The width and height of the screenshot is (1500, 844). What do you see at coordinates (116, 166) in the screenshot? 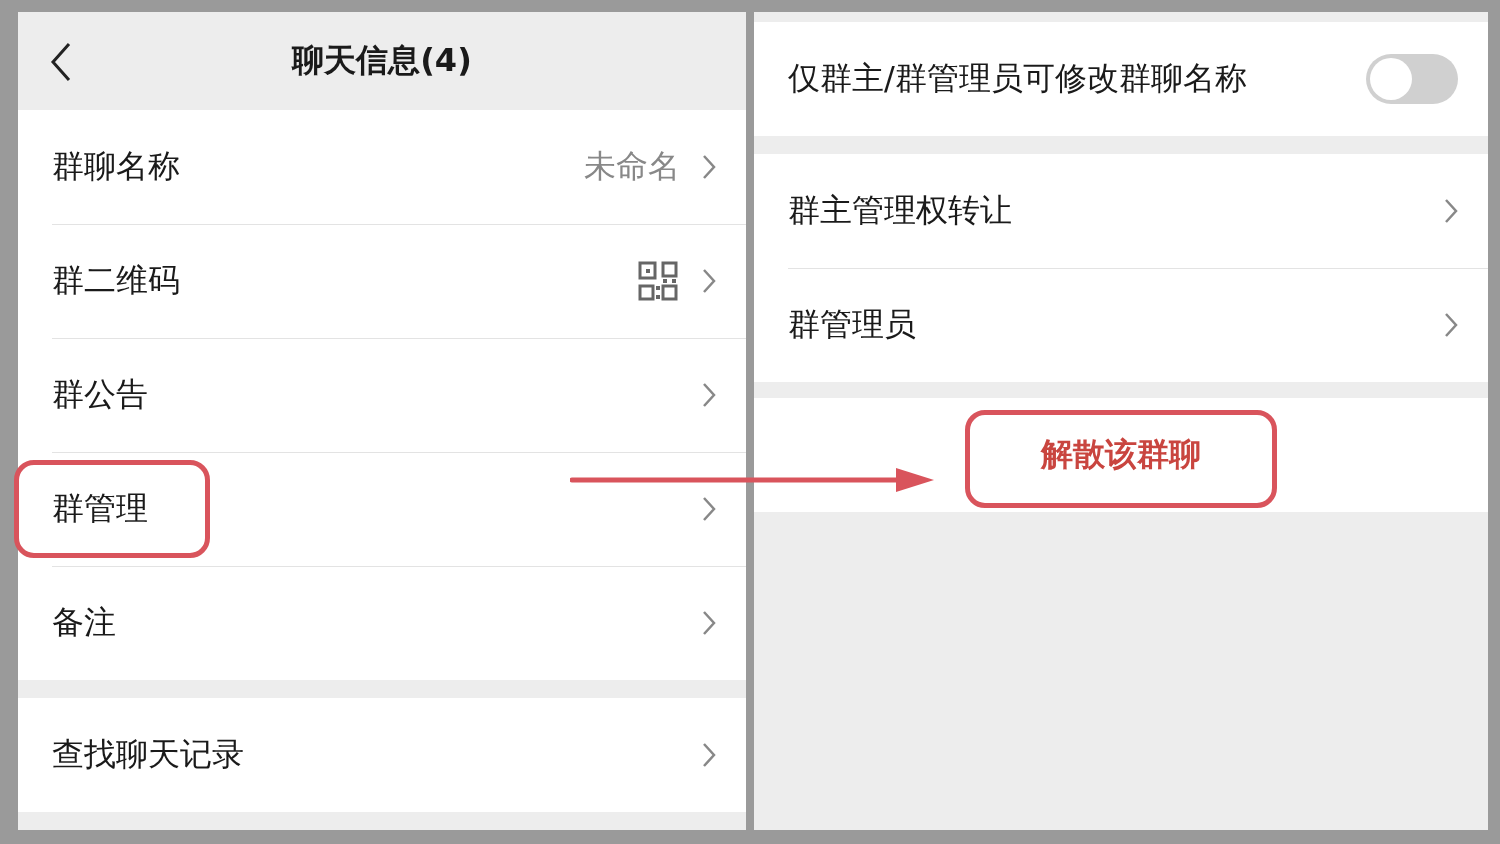
I see `row-label: 群聊名称` at bounding box center [116, 166].